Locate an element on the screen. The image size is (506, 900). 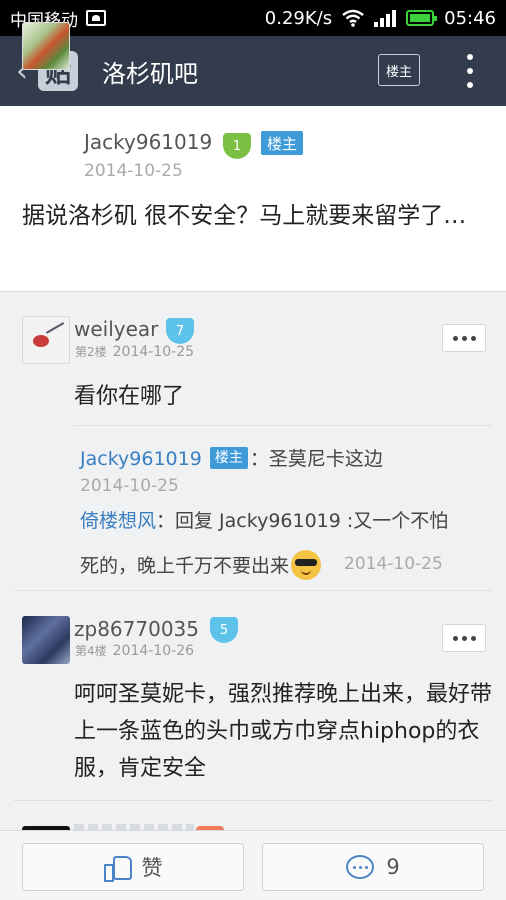
post-date: 2014-10-25 is located at coordinates (133, 171).